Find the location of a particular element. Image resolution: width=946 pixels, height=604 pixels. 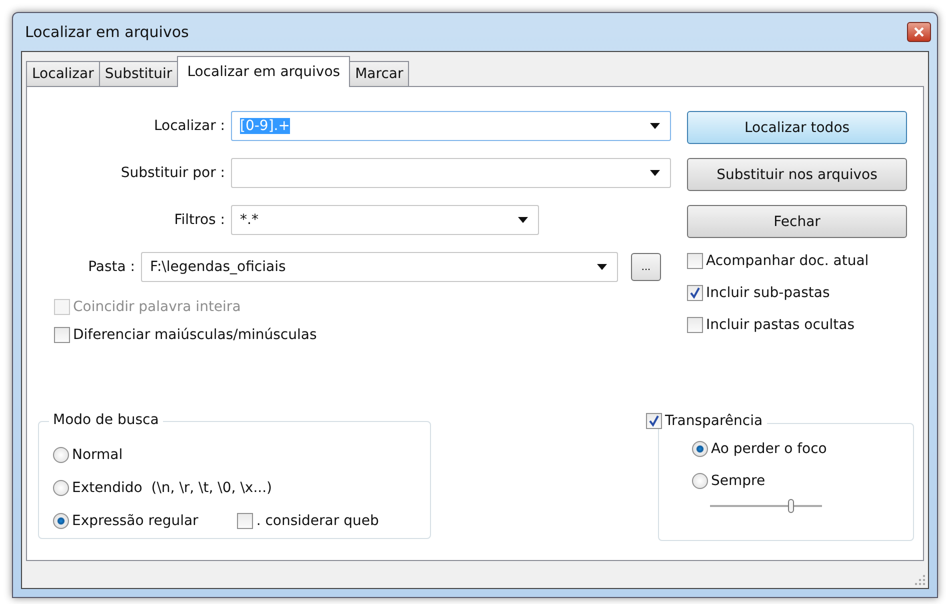

tab: Localizar em arquivos is located at coordinates (263, 71).